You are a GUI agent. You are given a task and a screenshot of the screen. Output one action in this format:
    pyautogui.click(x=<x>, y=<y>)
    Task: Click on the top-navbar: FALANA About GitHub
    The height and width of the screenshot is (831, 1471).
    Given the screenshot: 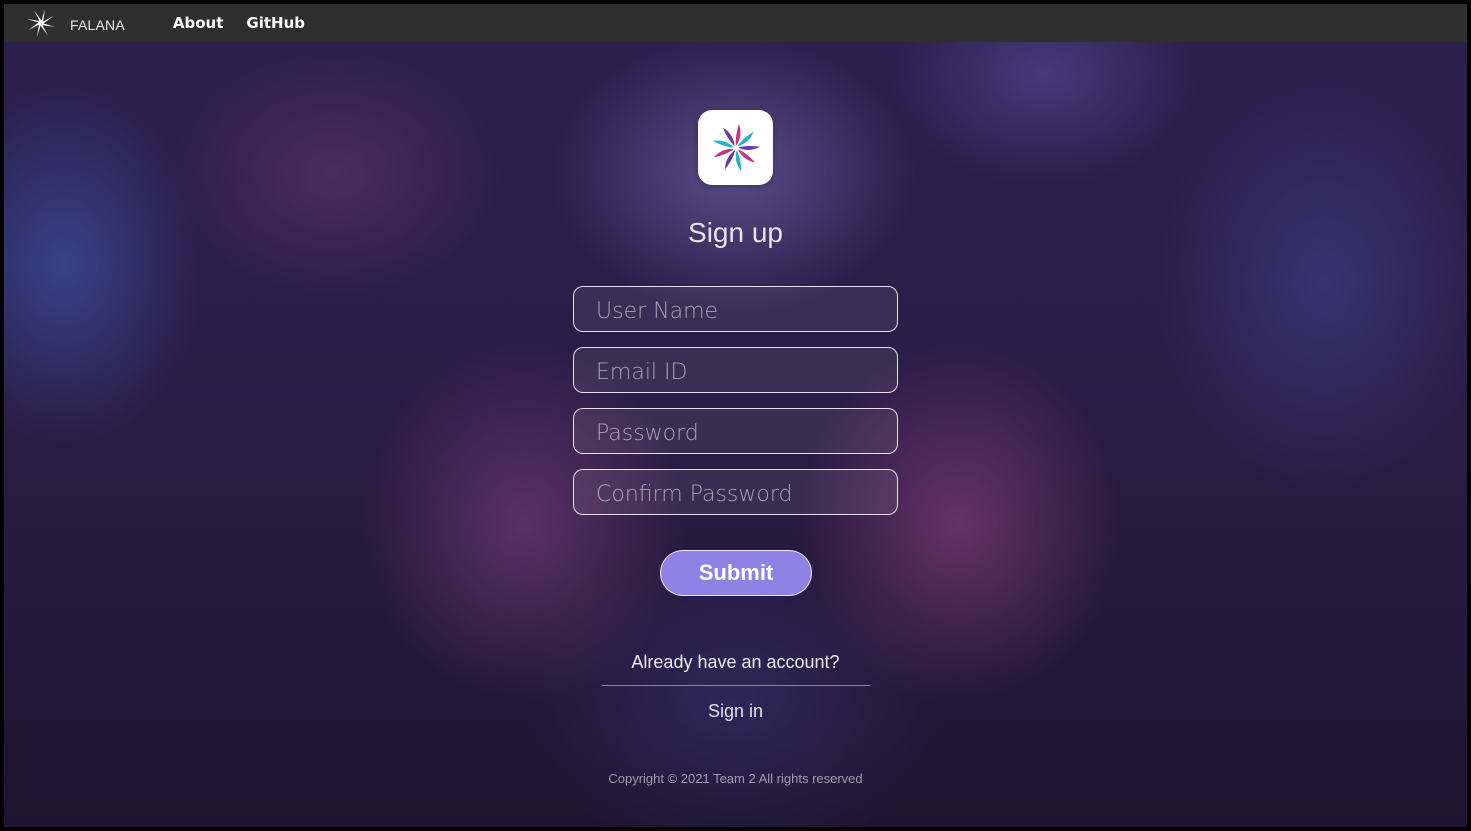 What is the action you would take?
    pyautogui.click(x=735, y=23)
    